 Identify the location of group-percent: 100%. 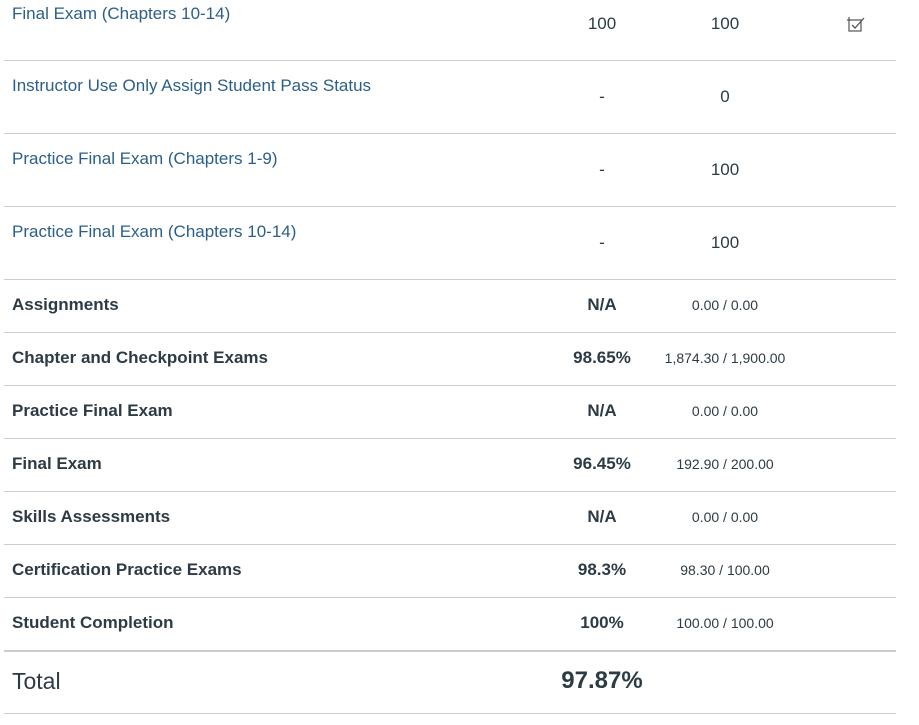
(602, 622).